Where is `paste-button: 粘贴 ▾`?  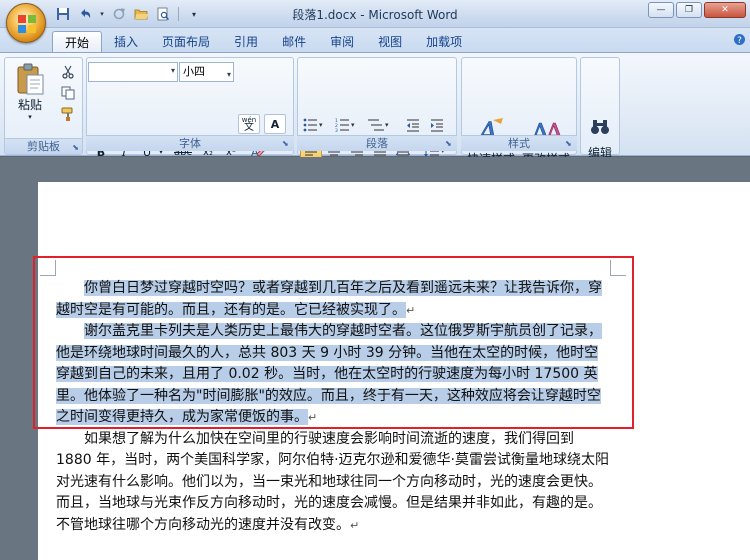 paste-button: 粘贴 ▾ is located at coordinates (30, 91).